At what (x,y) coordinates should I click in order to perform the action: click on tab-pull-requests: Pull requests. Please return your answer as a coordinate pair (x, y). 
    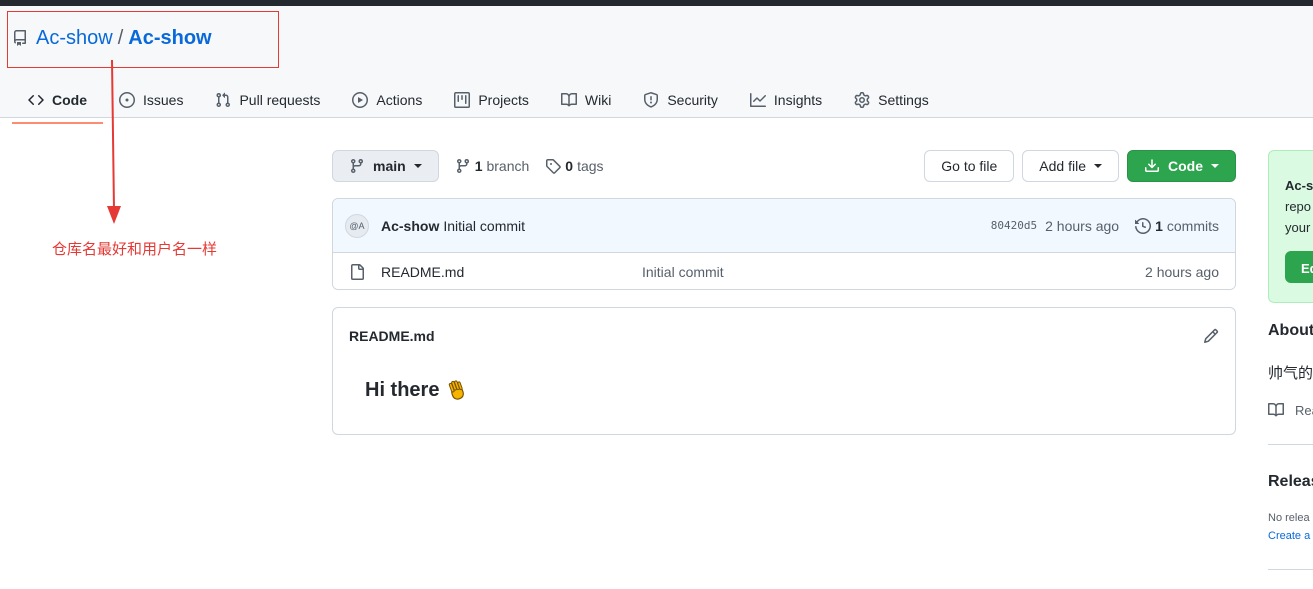
    Looking at the image, I should click on (267, 100).